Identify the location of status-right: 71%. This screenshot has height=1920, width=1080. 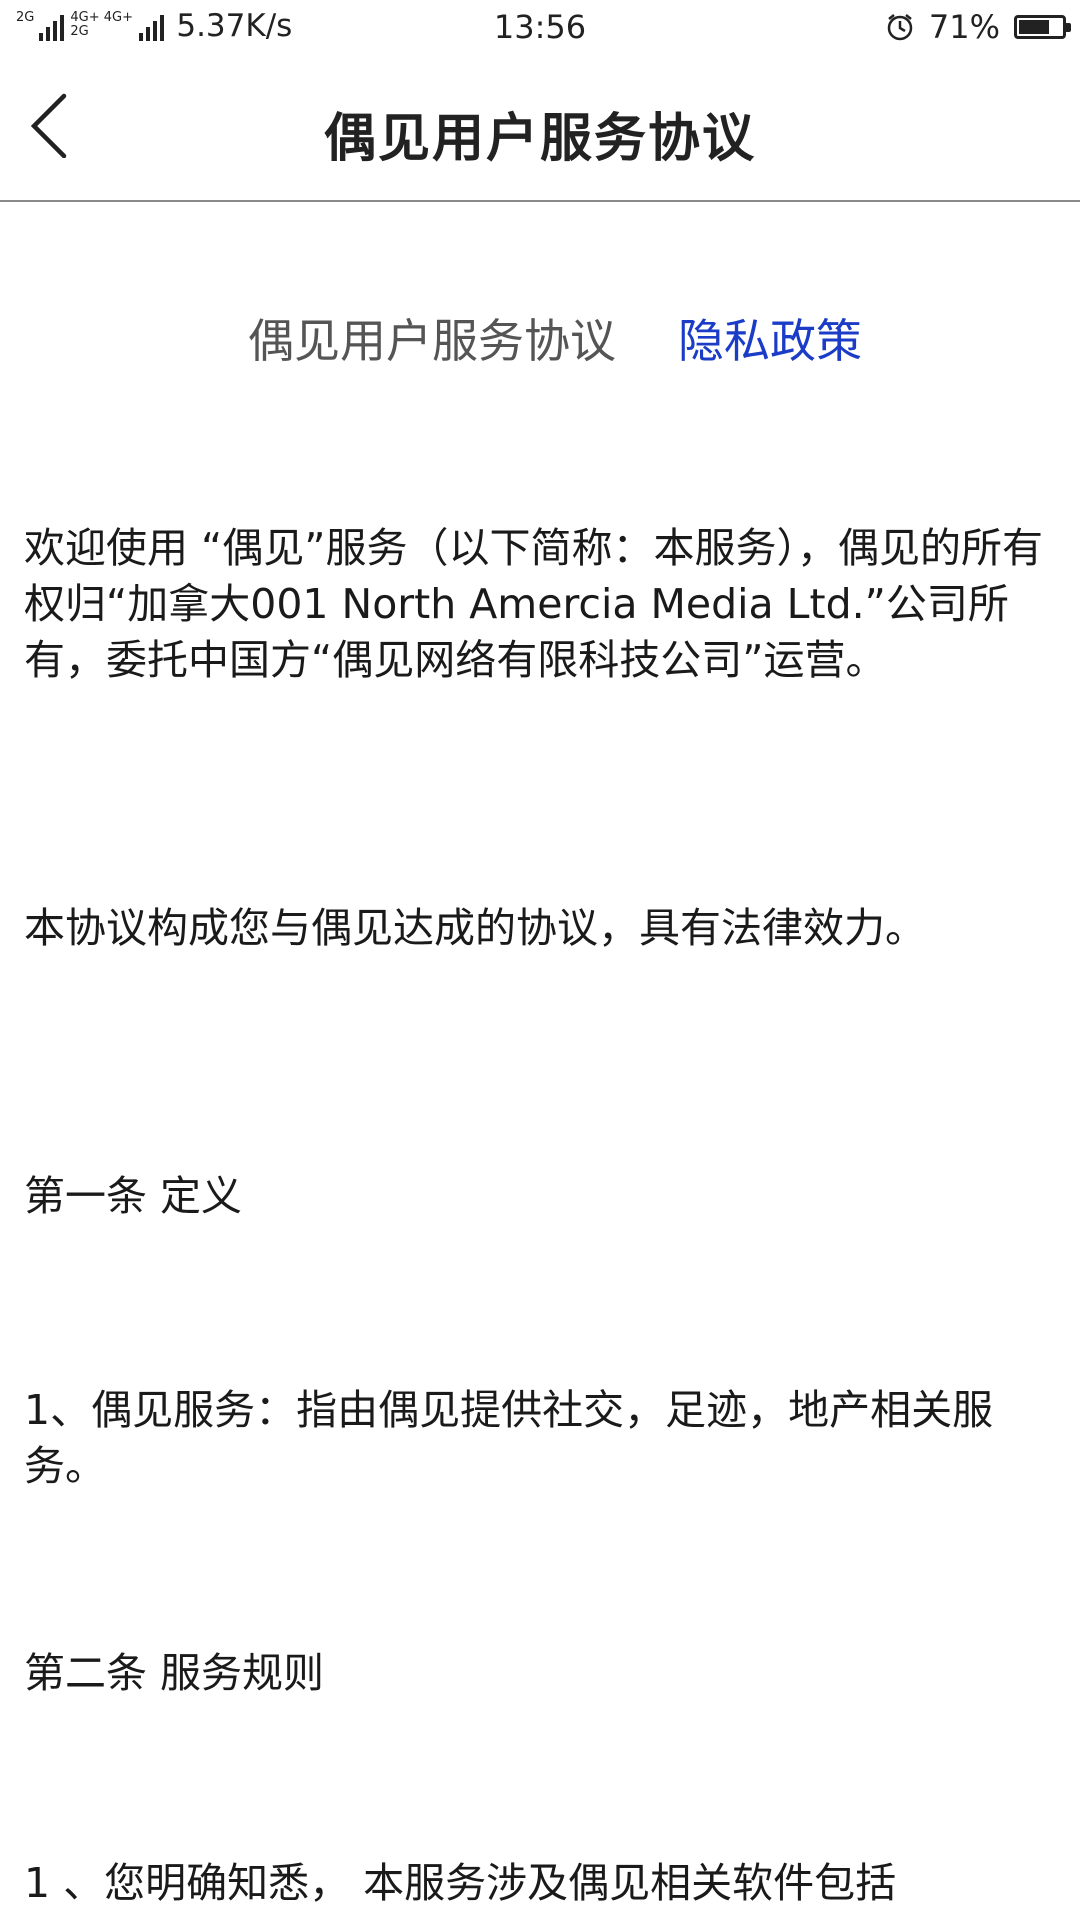
(978, 27).